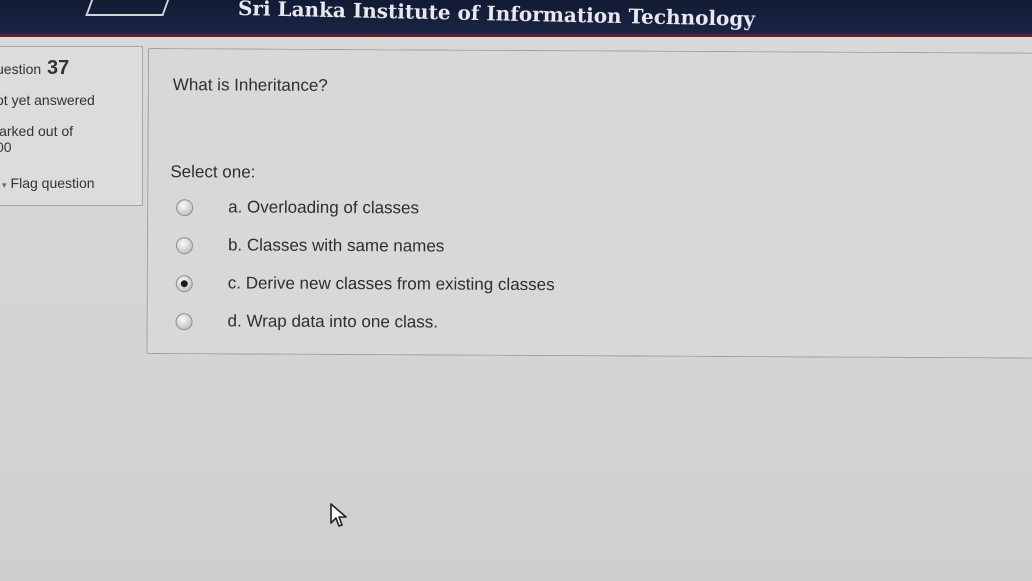 The image size is (1032, 581). What do you see at coordinates (184, 246) in the screenshot?
I see `radio-button-b` at bounding box center [184, 246].